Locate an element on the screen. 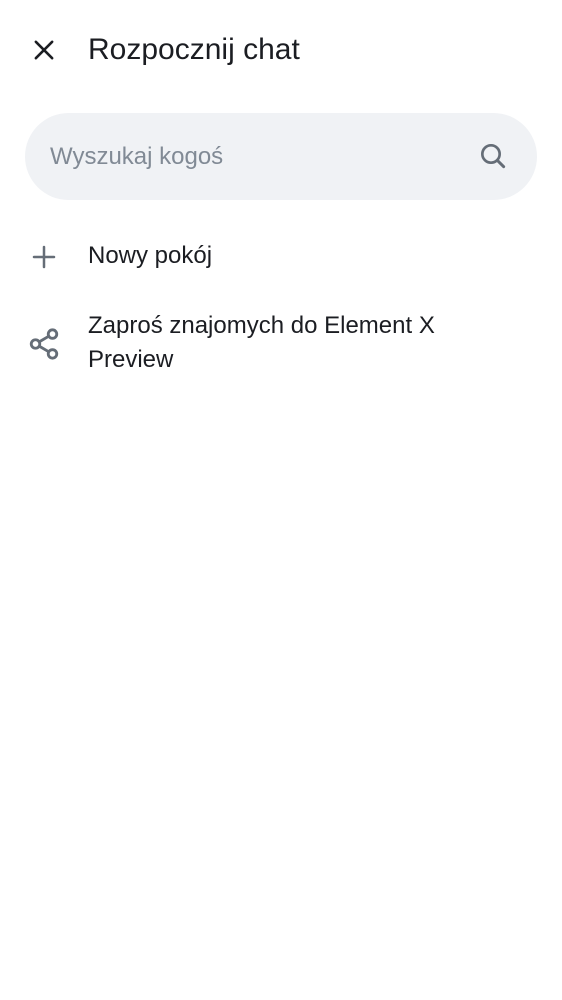 The height and width of the screenshot is (1000, 562). close-icon is located at coordinates (44, 50).